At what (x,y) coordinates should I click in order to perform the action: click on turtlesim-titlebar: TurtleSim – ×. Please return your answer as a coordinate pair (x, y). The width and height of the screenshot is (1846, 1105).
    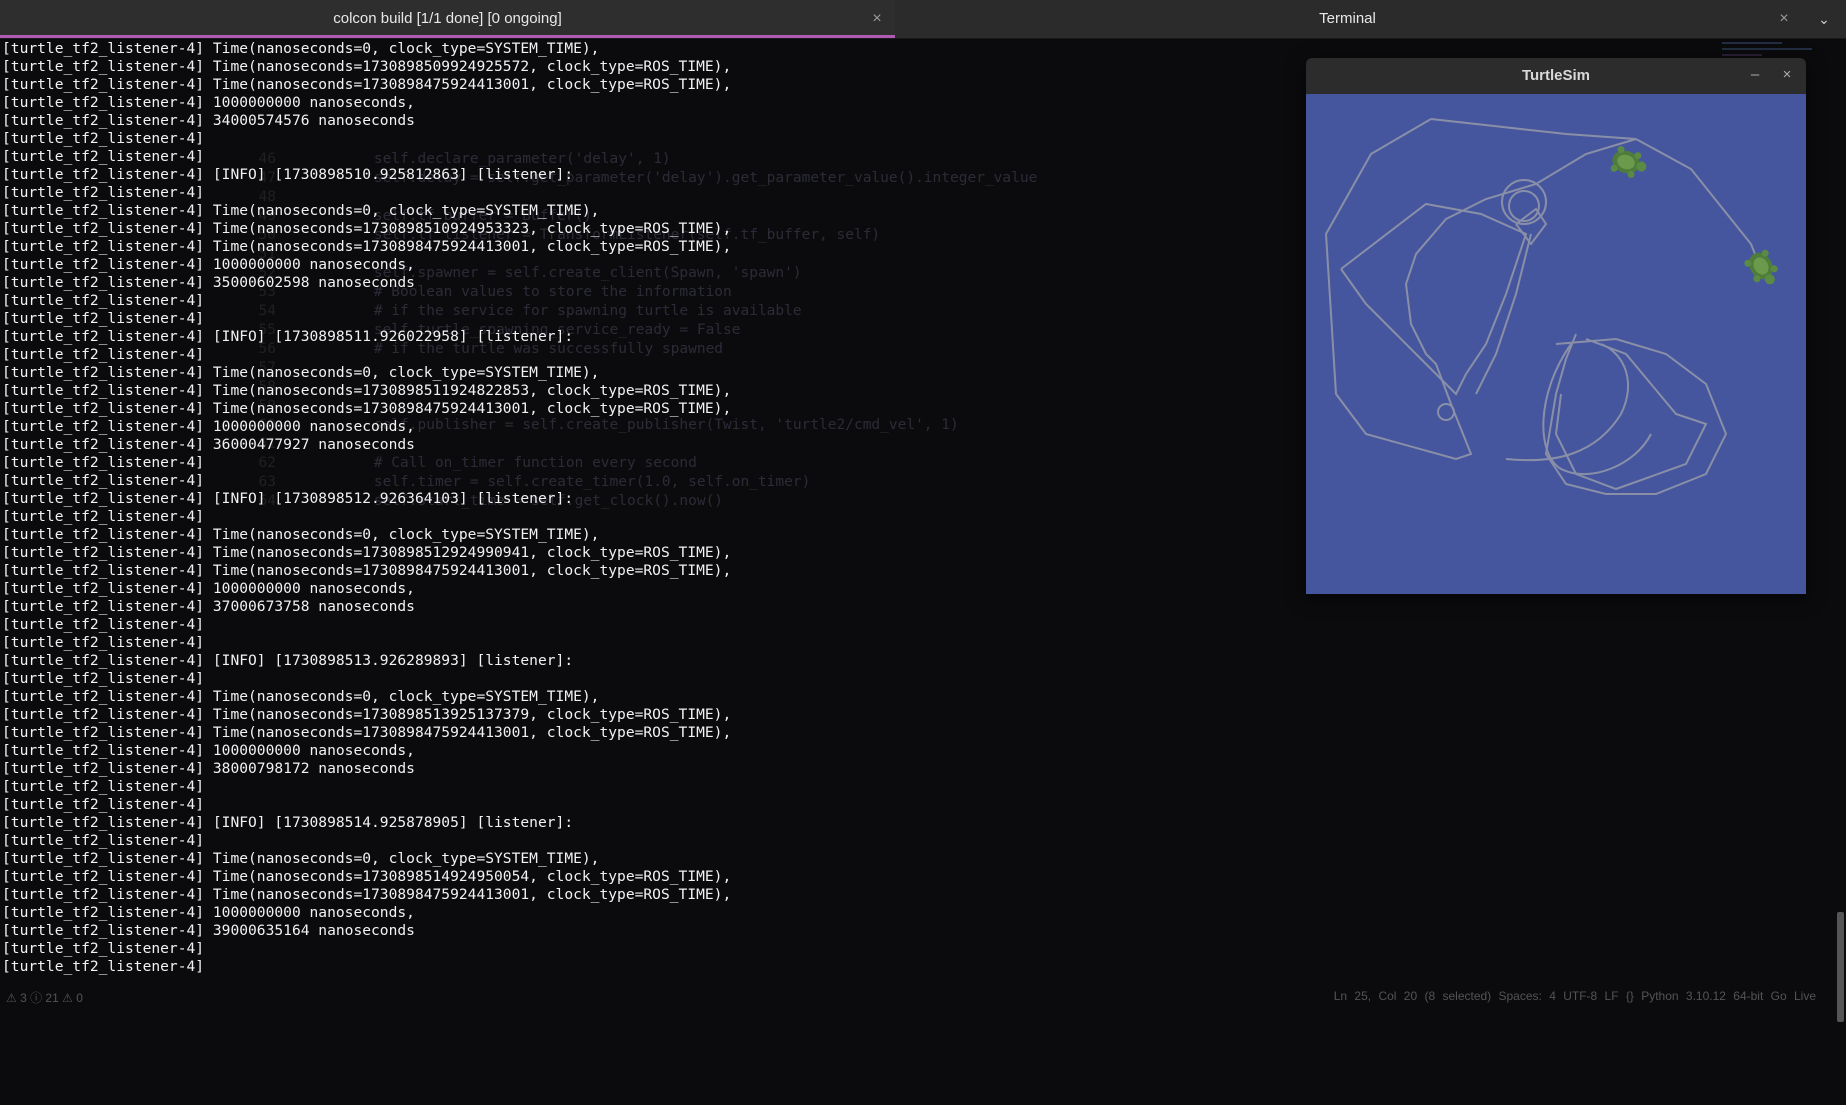
    Looking at the image, I should click on (1556, 76).